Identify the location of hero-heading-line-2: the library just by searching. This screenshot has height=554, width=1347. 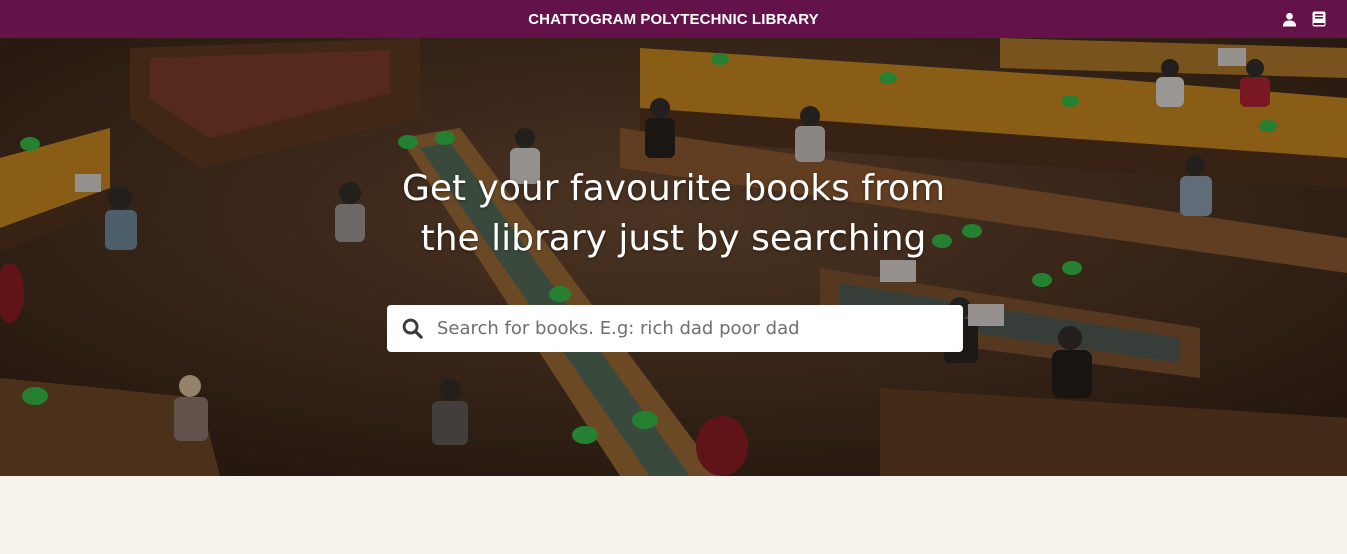
(673, 238).